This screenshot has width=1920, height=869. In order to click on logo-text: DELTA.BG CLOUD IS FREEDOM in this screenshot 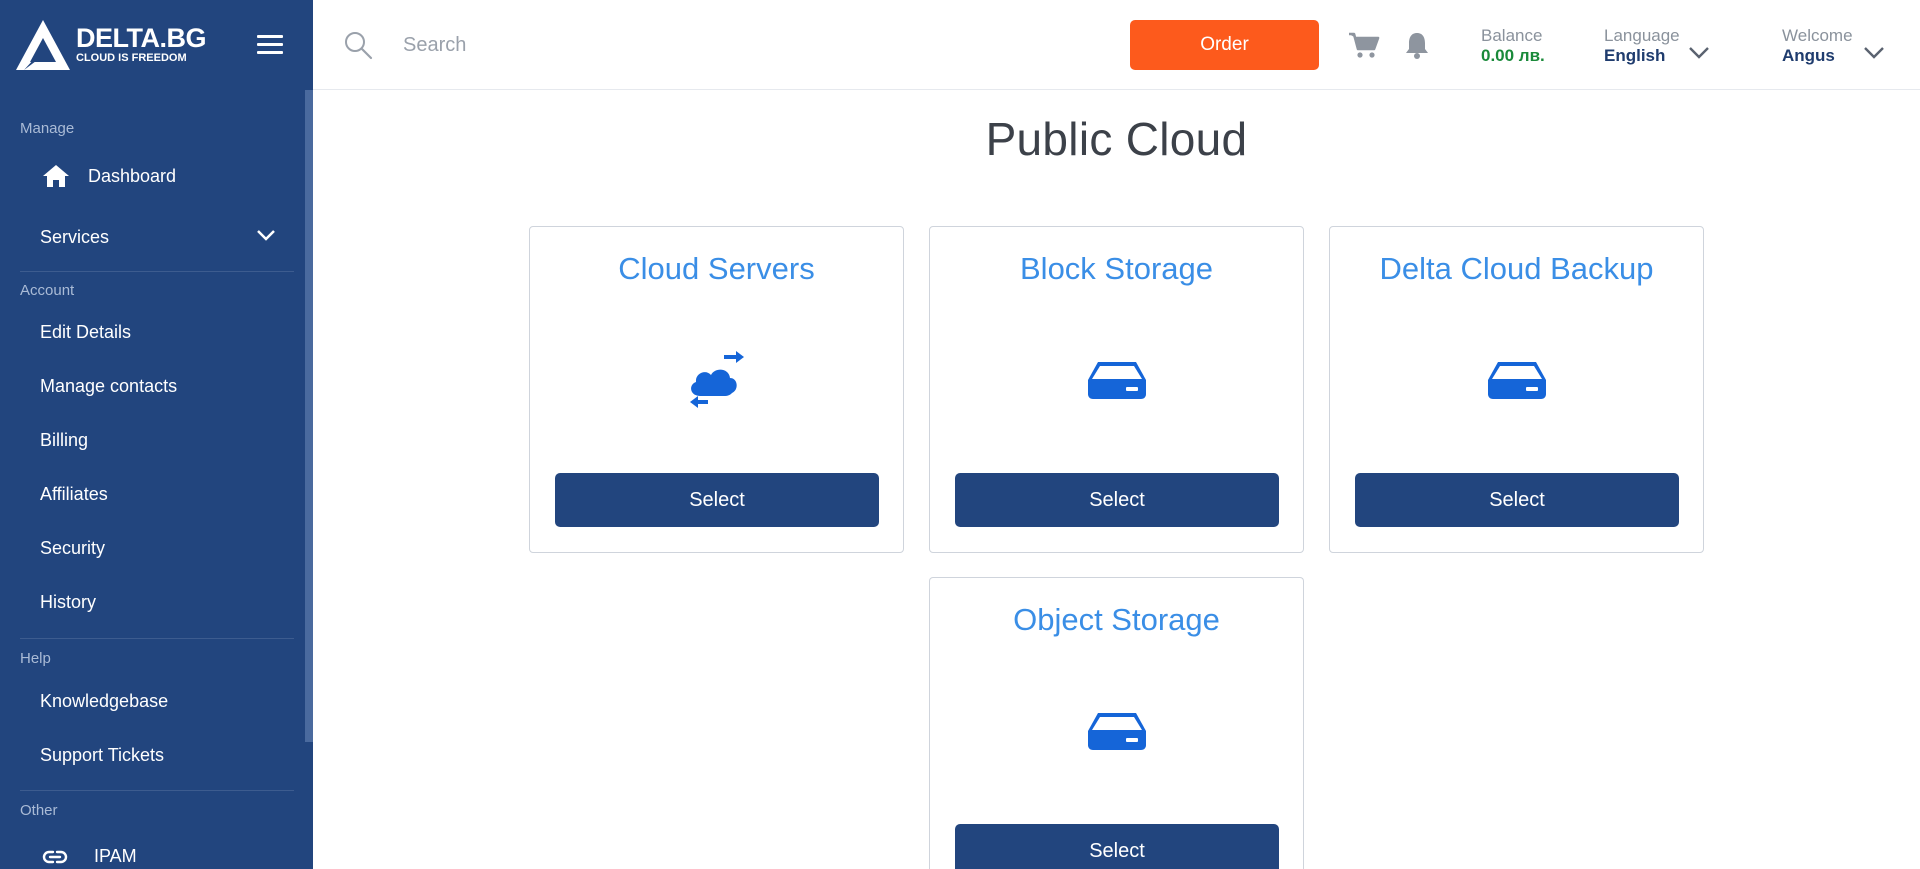, I will do `click(141, 44)`.